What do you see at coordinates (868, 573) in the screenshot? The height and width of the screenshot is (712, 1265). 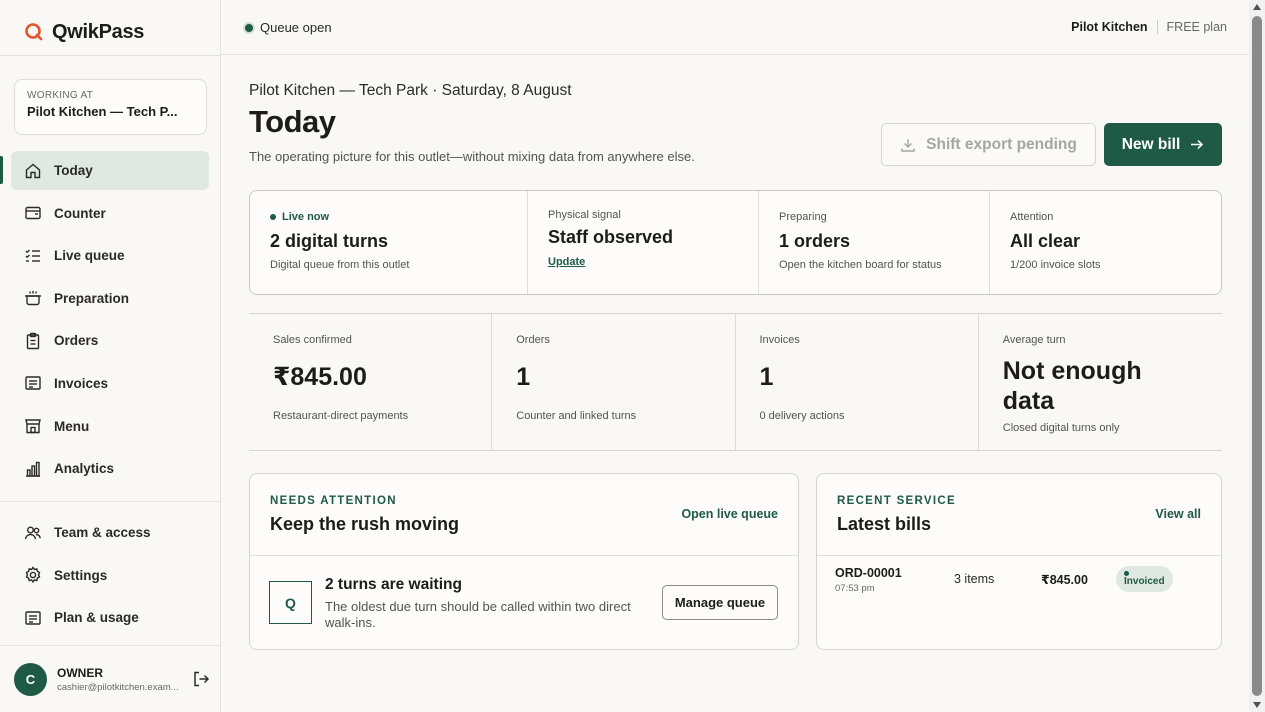 I see `bill-id: ORD-00001` at bounding box center [868, 573].